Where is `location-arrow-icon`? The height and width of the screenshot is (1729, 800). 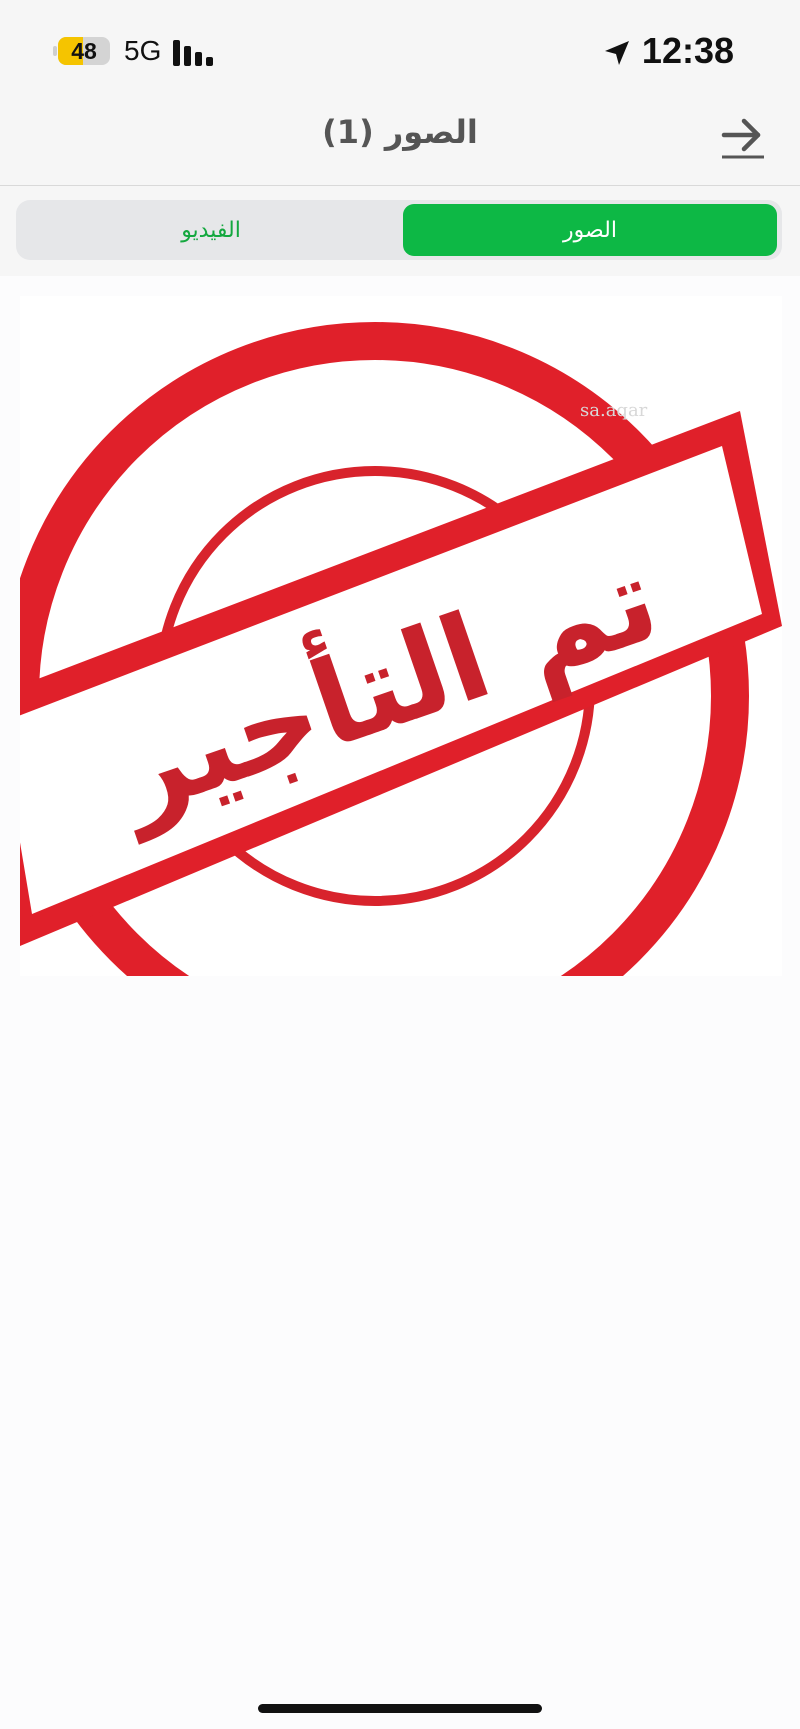
location-arrow-icon is located at coordinates (617, 53).